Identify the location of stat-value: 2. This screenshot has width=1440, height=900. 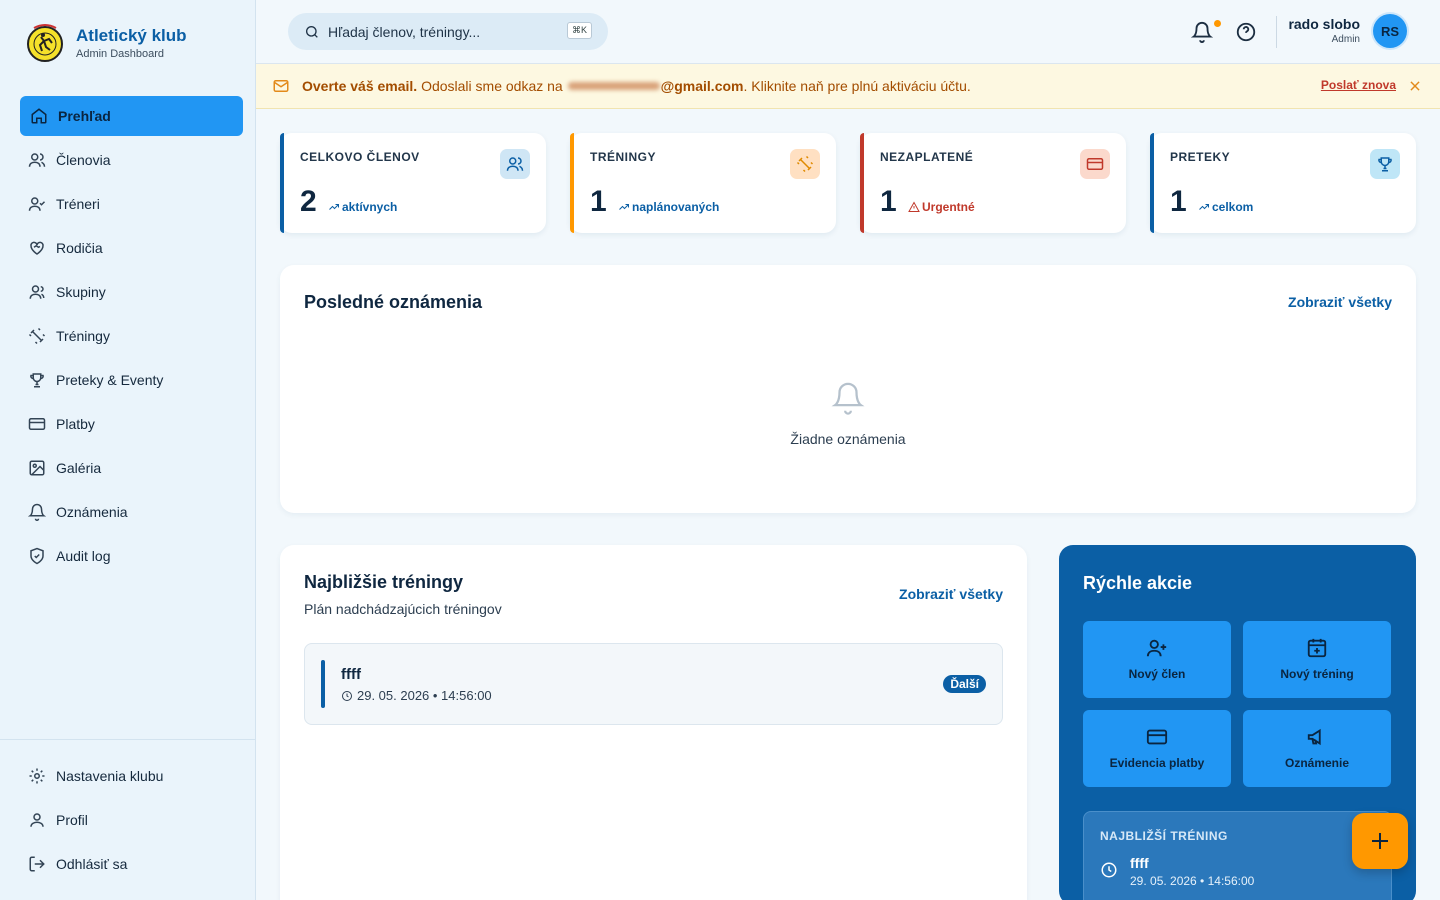
(308, 201).